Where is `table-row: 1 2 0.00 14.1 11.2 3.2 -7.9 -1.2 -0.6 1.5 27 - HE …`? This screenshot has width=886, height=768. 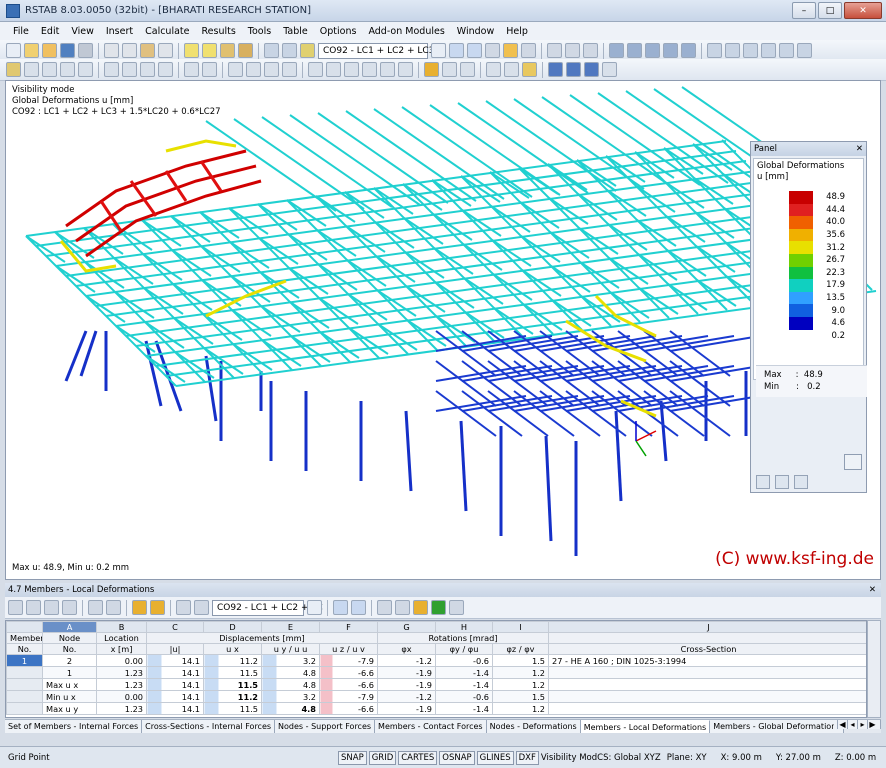
table-row: 1 2 0.00 14.1 11.2 3.2 -7.9 -1.2 -0.6 1.5 27 - HE … is located at coordinates (436, 660).